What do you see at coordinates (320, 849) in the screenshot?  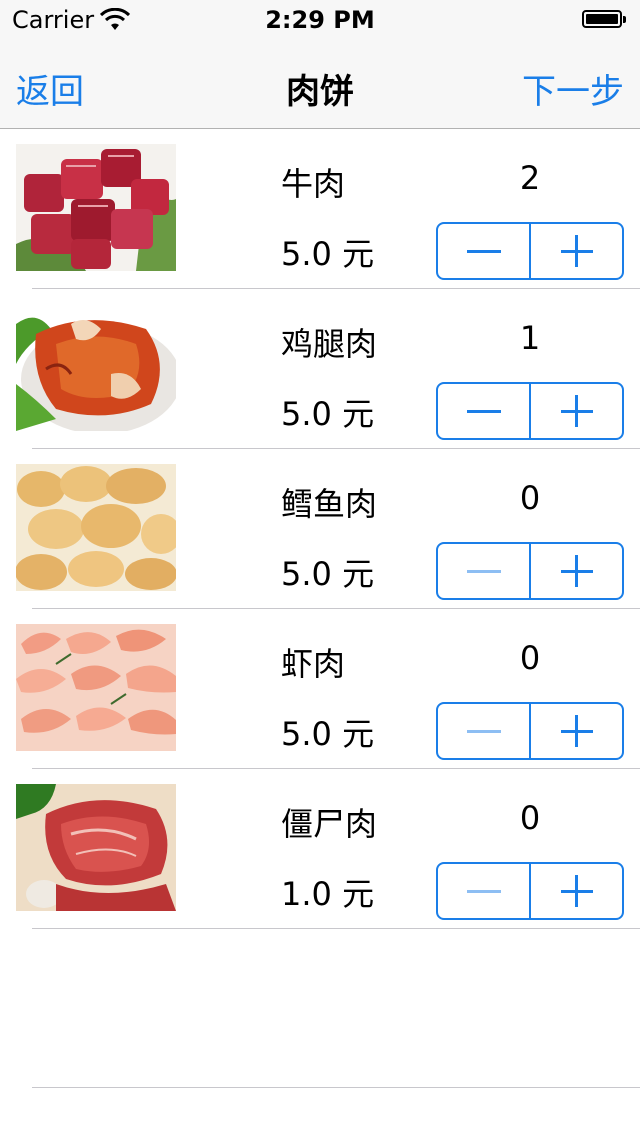 I see `list-item: 僵尸肉 0 1.0 元` at bounding box center [320, 849].